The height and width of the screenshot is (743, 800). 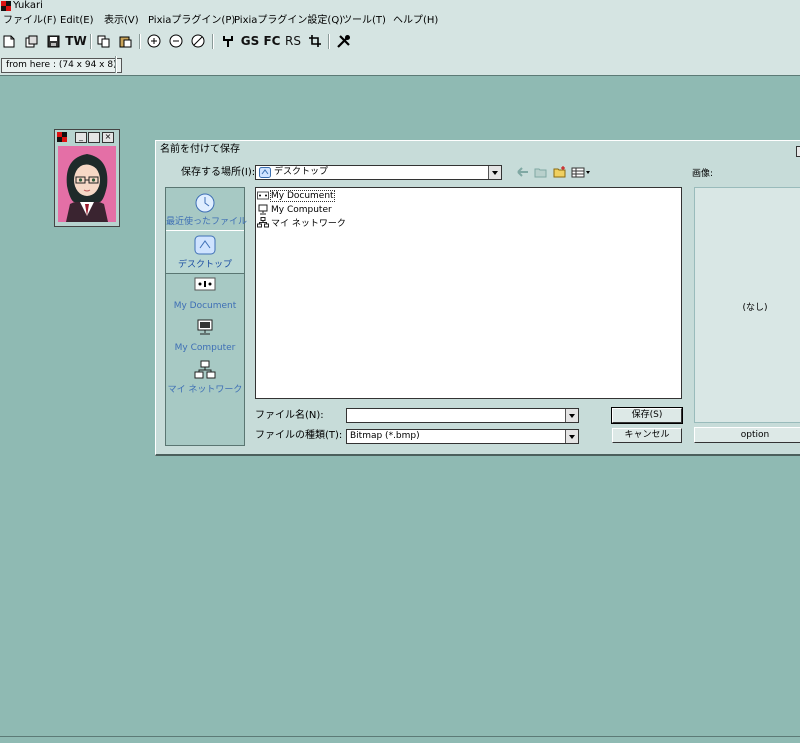 What do you see at coordinates (218, 172) in the screenshot?
I see `save-in-label: 保存する場所(I):` at bounding box center [218, 172].